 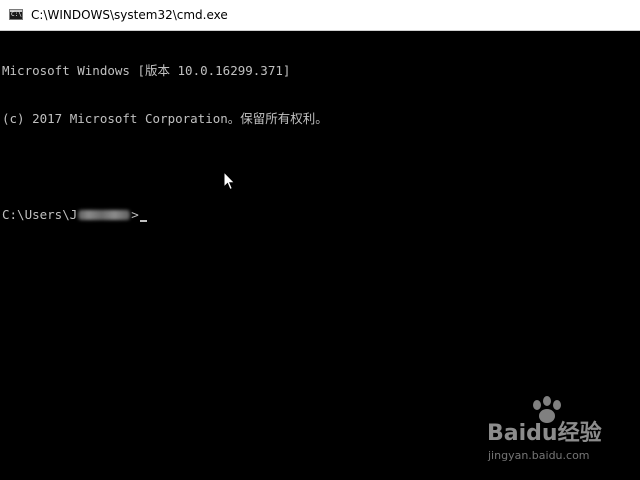 What do you see at coordinates (143, 221) in the screenshot?
I see `text-cursor` at bounding box center [143, 221].